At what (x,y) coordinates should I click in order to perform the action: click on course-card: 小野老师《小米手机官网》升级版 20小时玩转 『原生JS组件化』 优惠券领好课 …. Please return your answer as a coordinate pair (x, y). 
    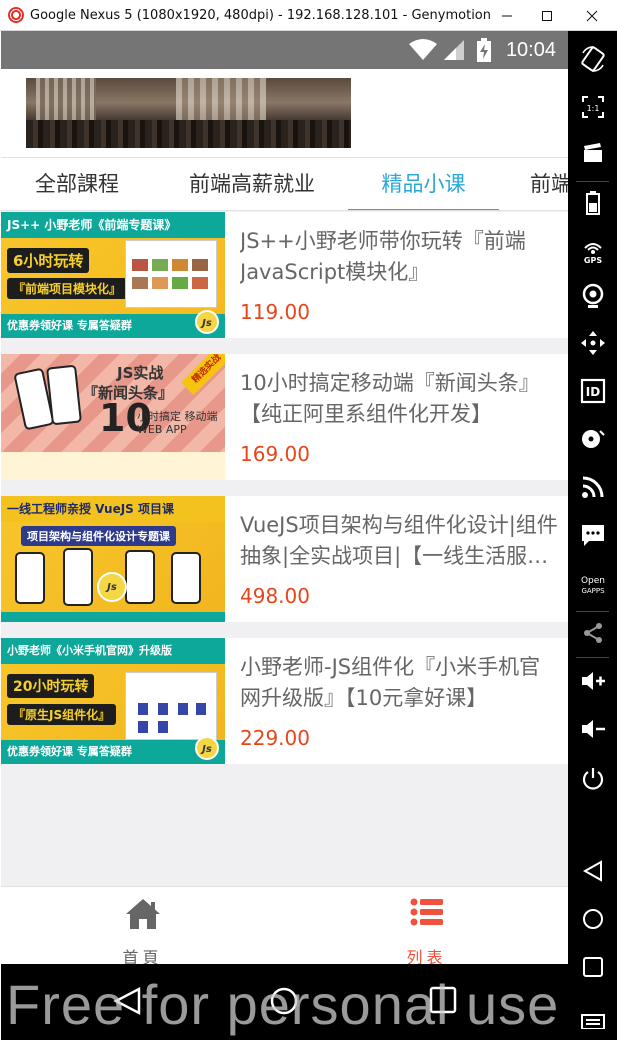
    Looking at the image, I should click on (284, 701).